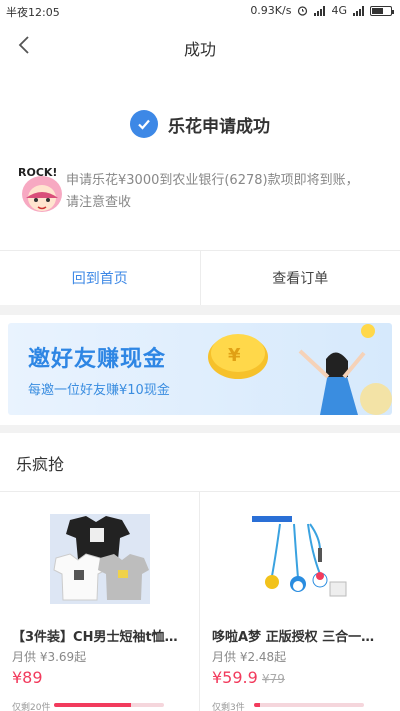 The height and width of the screenshot is (711, 400). I want to click on coin-girl-illustration-icon: ¥, so click(300, 369).